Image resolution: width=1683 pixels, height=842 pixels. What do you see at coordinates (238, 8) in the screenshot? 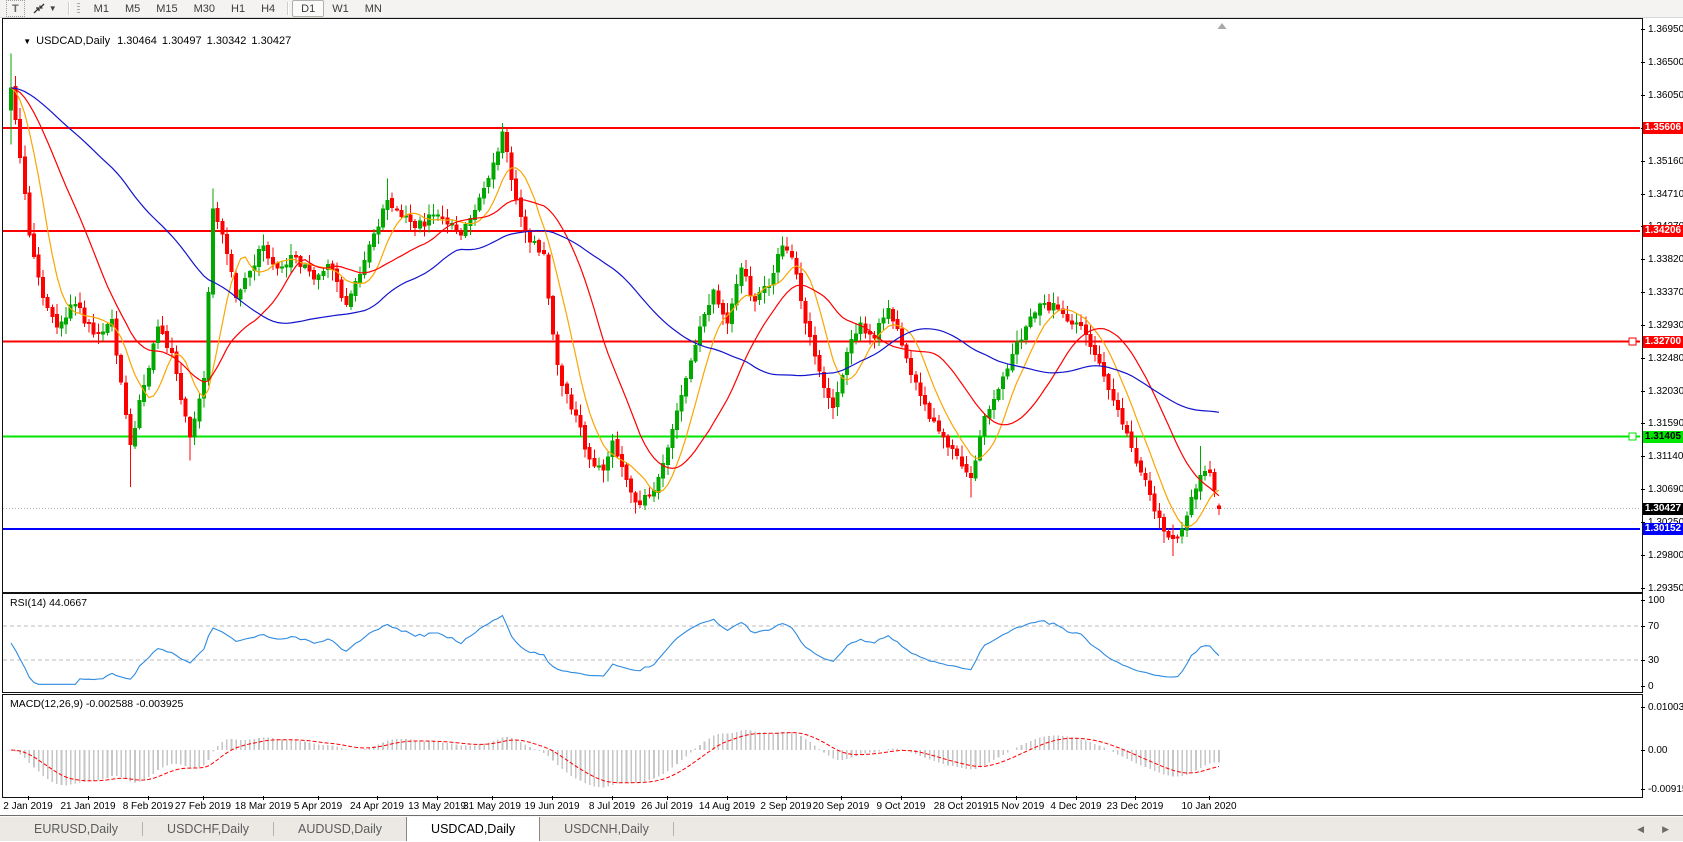
I see `timeframe-h1: H1` at bounding box center [238, 8].